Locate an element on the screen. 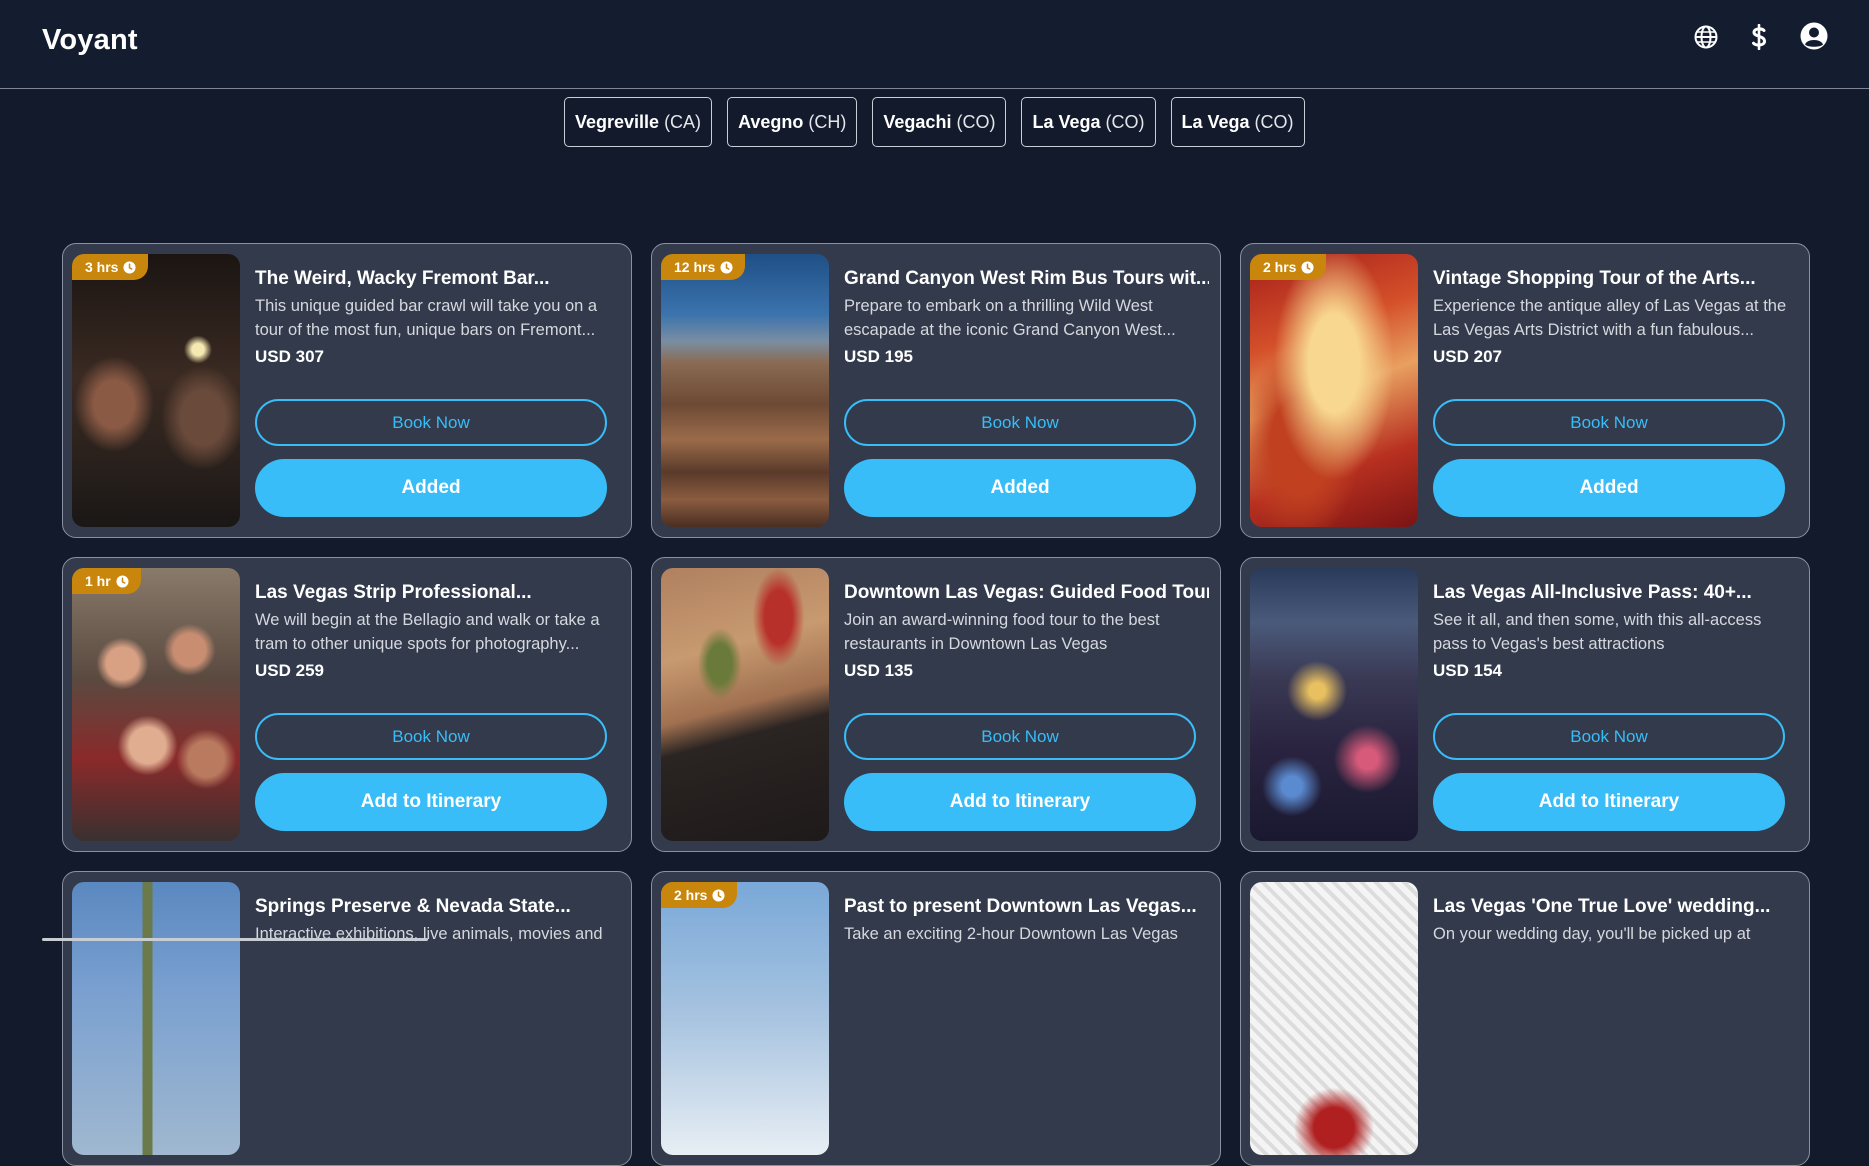  duration-badge: 12 hrs is located at coordinates (703, 267).